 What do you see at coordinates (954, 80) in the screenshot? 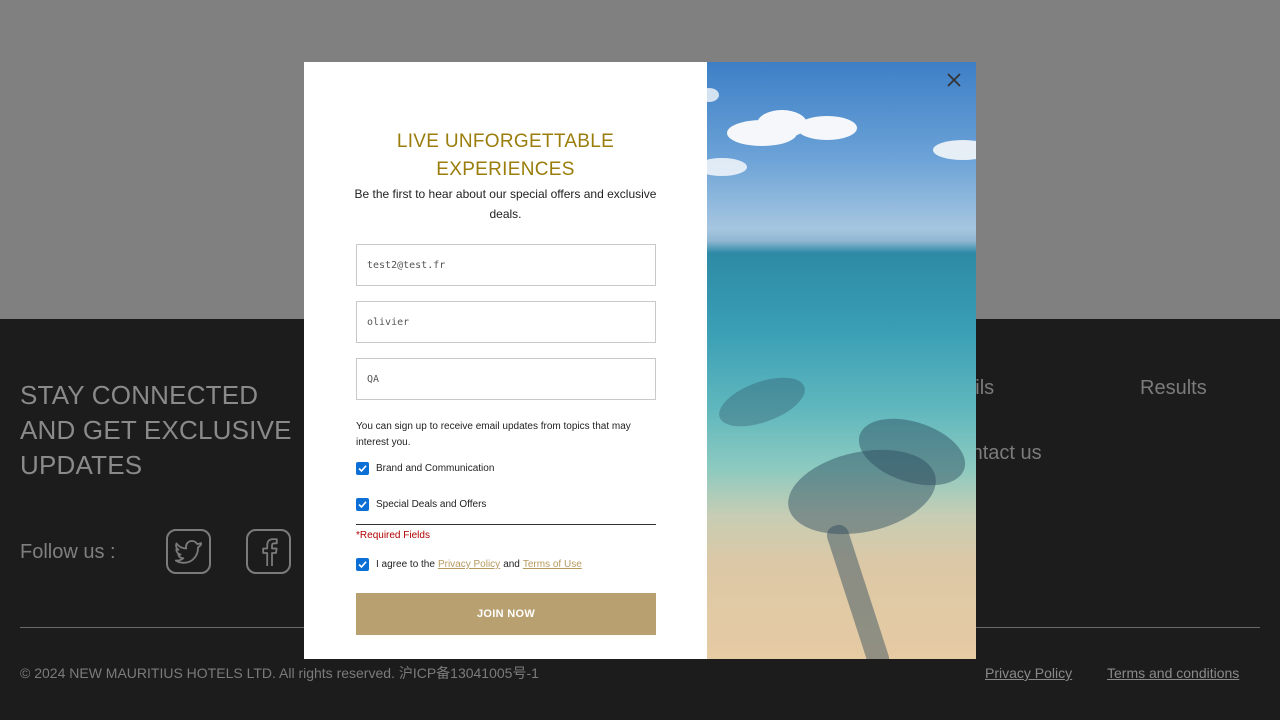
I see `close-icon` at bounding box center [954, 80].